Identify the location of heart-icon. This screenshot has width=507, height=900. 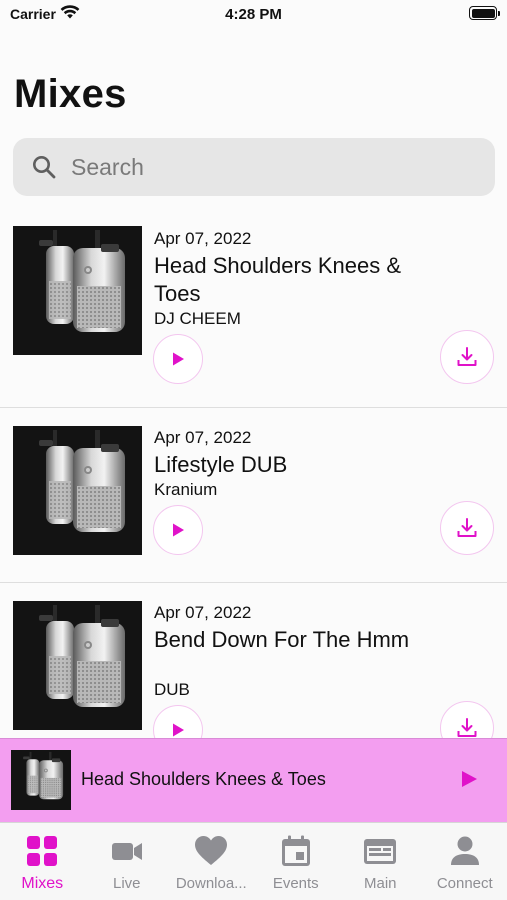
(211, 853).